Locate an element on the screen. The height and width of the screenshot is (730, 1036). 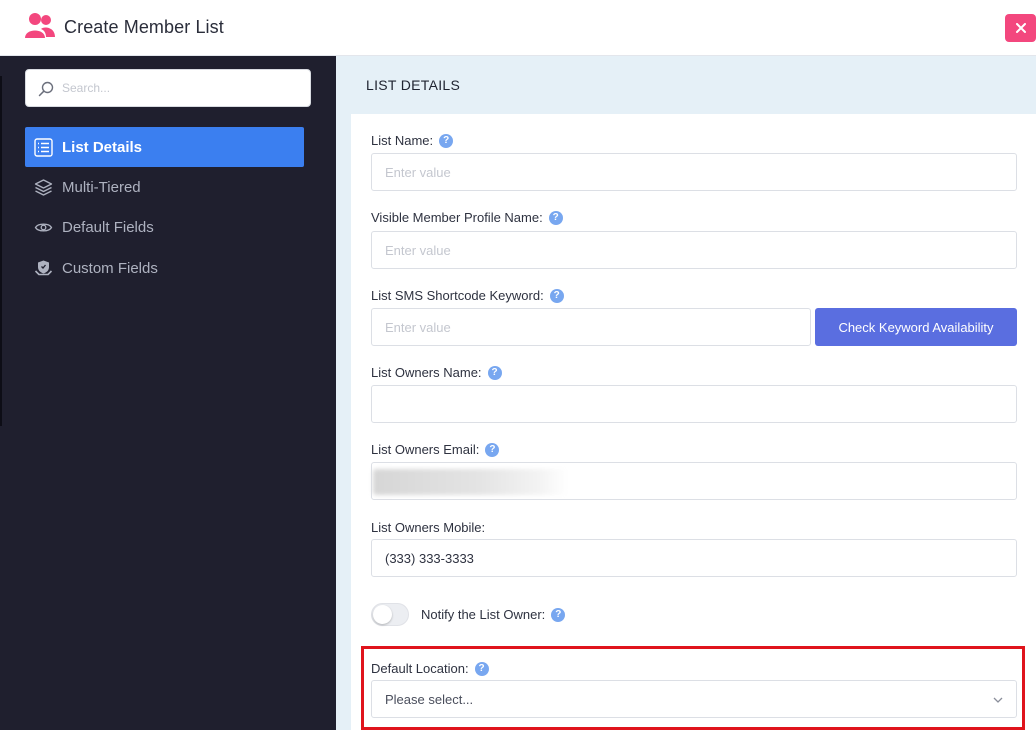
sidebar-item-label: Custom Fields is located at coordinates (110, 268).